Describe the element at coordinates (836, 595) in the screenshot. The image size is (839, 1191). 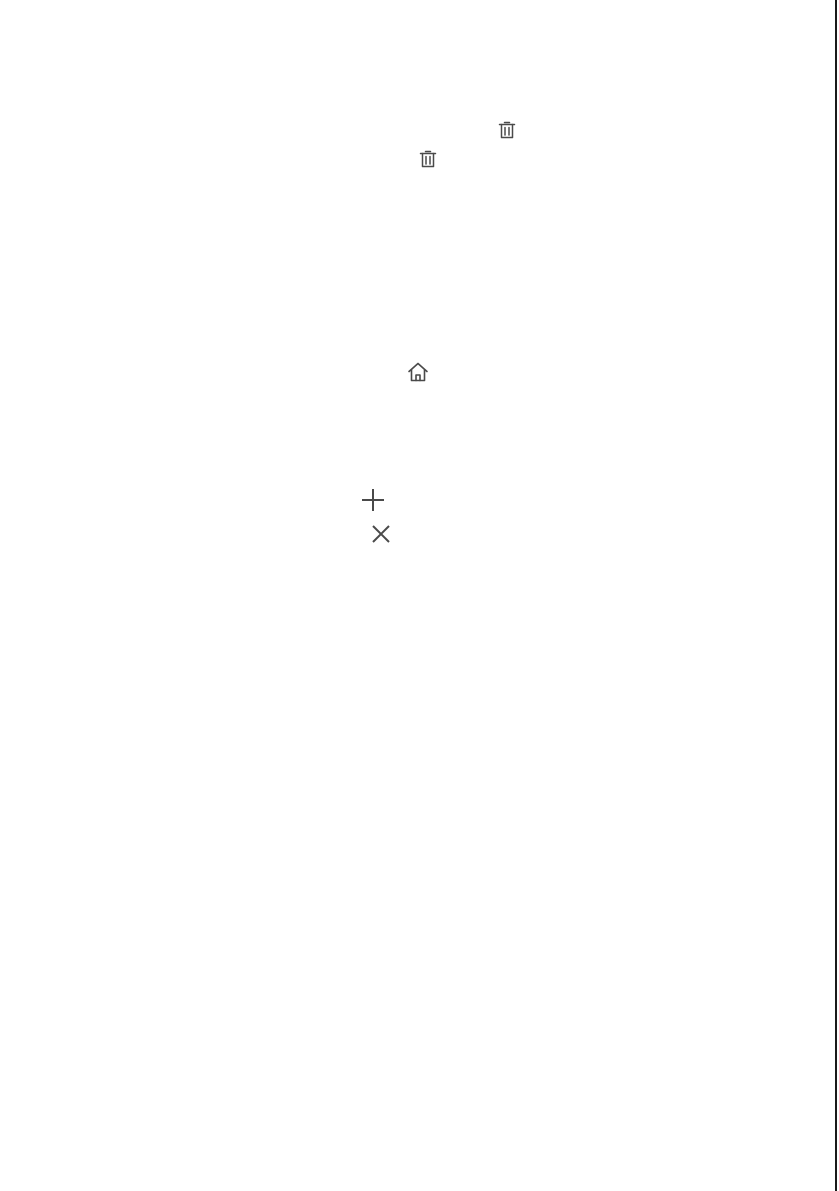
I see `right-edge-divider` at that location.